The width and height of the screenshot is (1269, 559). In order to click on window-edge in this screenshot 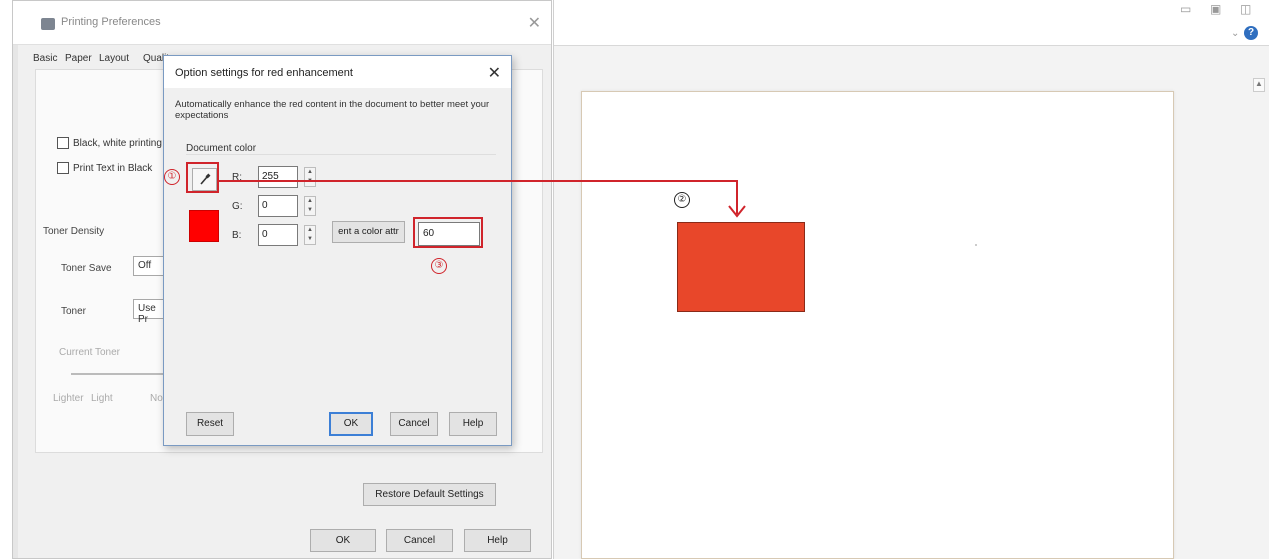, I will do `click(15, 279)`.